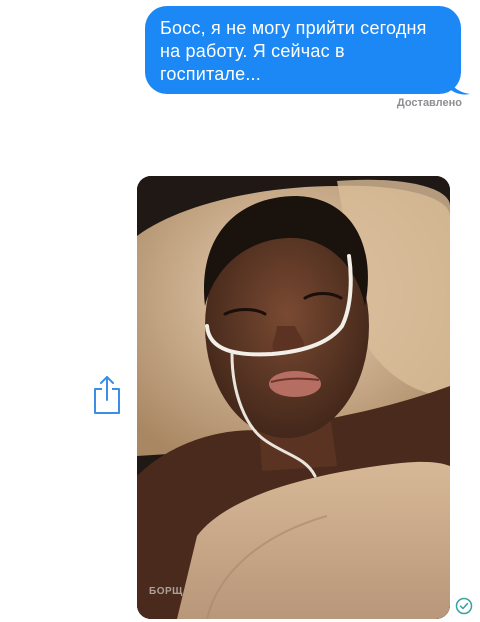 The image size is (480, 622). Describe the element at coordinates (107, 395) in the screenshot. I see `share-icon` at that location.